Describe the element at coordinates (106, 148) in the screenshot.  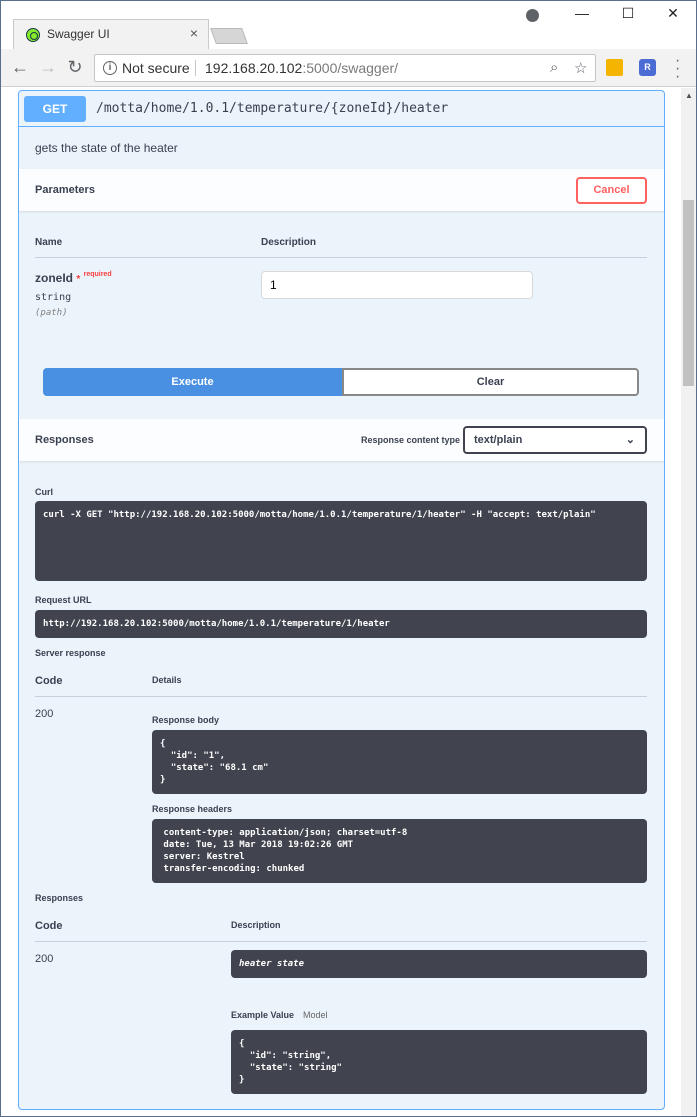
I see `operation-description: gets the state of the heater` at that location.